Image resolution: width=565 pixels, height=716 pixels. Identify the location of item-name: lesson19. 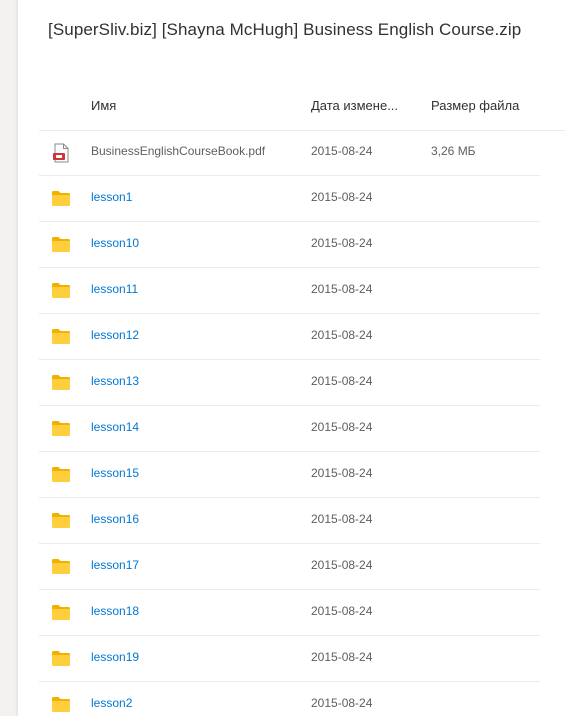
(115, 657).